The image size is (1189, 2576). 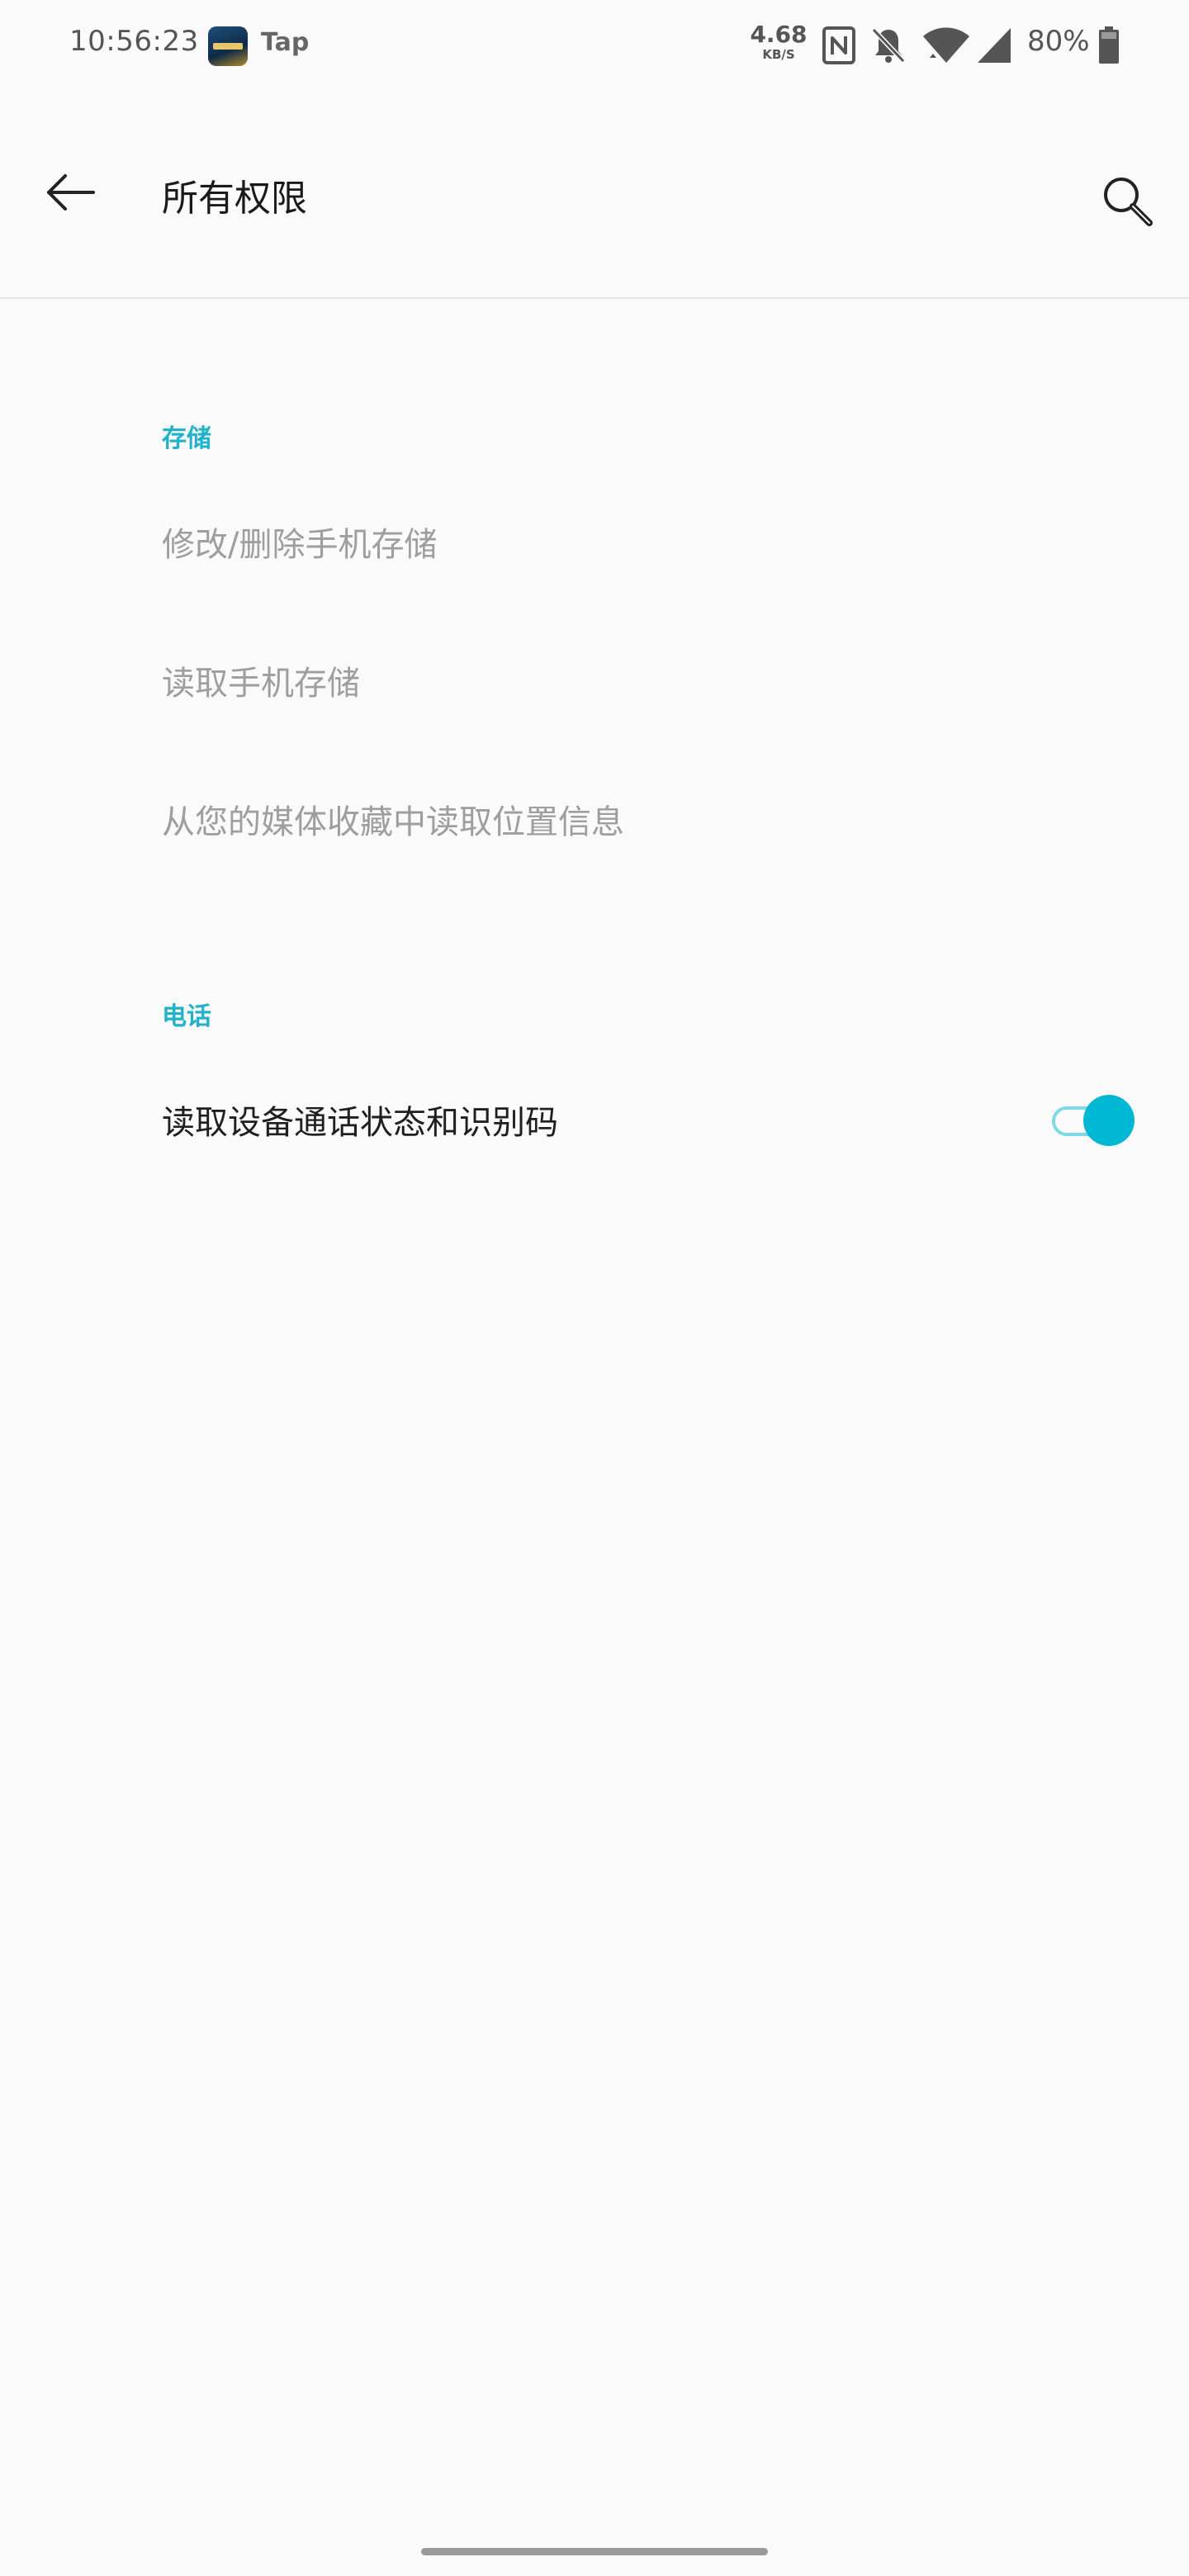 What do you see at coordinates (285, 42) in the screenshot?
I see `notification-label: Tap` at bounding box center [285, 42].